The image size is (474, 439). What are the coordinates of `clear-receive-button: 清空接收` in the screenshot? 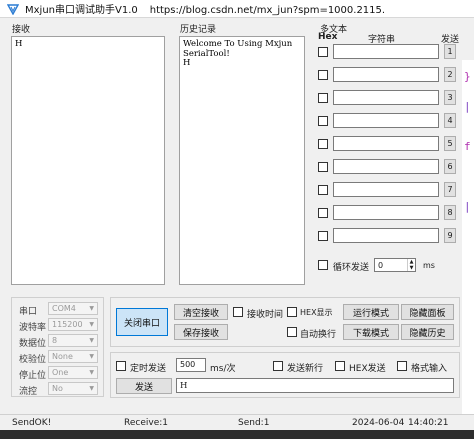 It's located at (201, 312).